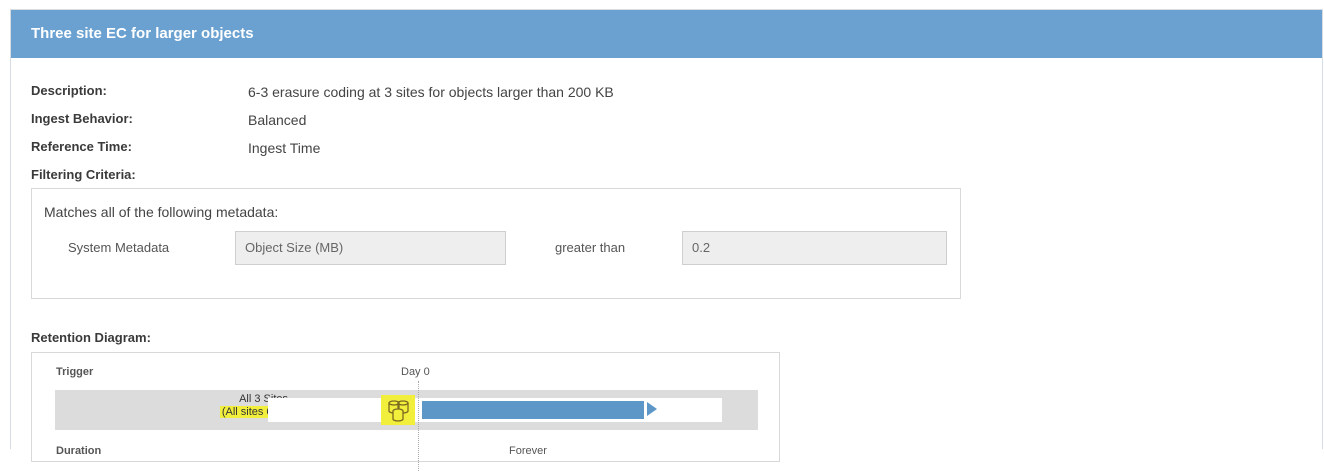 The height and width of the screenshot is (471, 1324). What do you see at coordinates (666, 34) in the screenshot?
I see `panel-title: Three site EC for larger objects` at bounding box center [666, 34].